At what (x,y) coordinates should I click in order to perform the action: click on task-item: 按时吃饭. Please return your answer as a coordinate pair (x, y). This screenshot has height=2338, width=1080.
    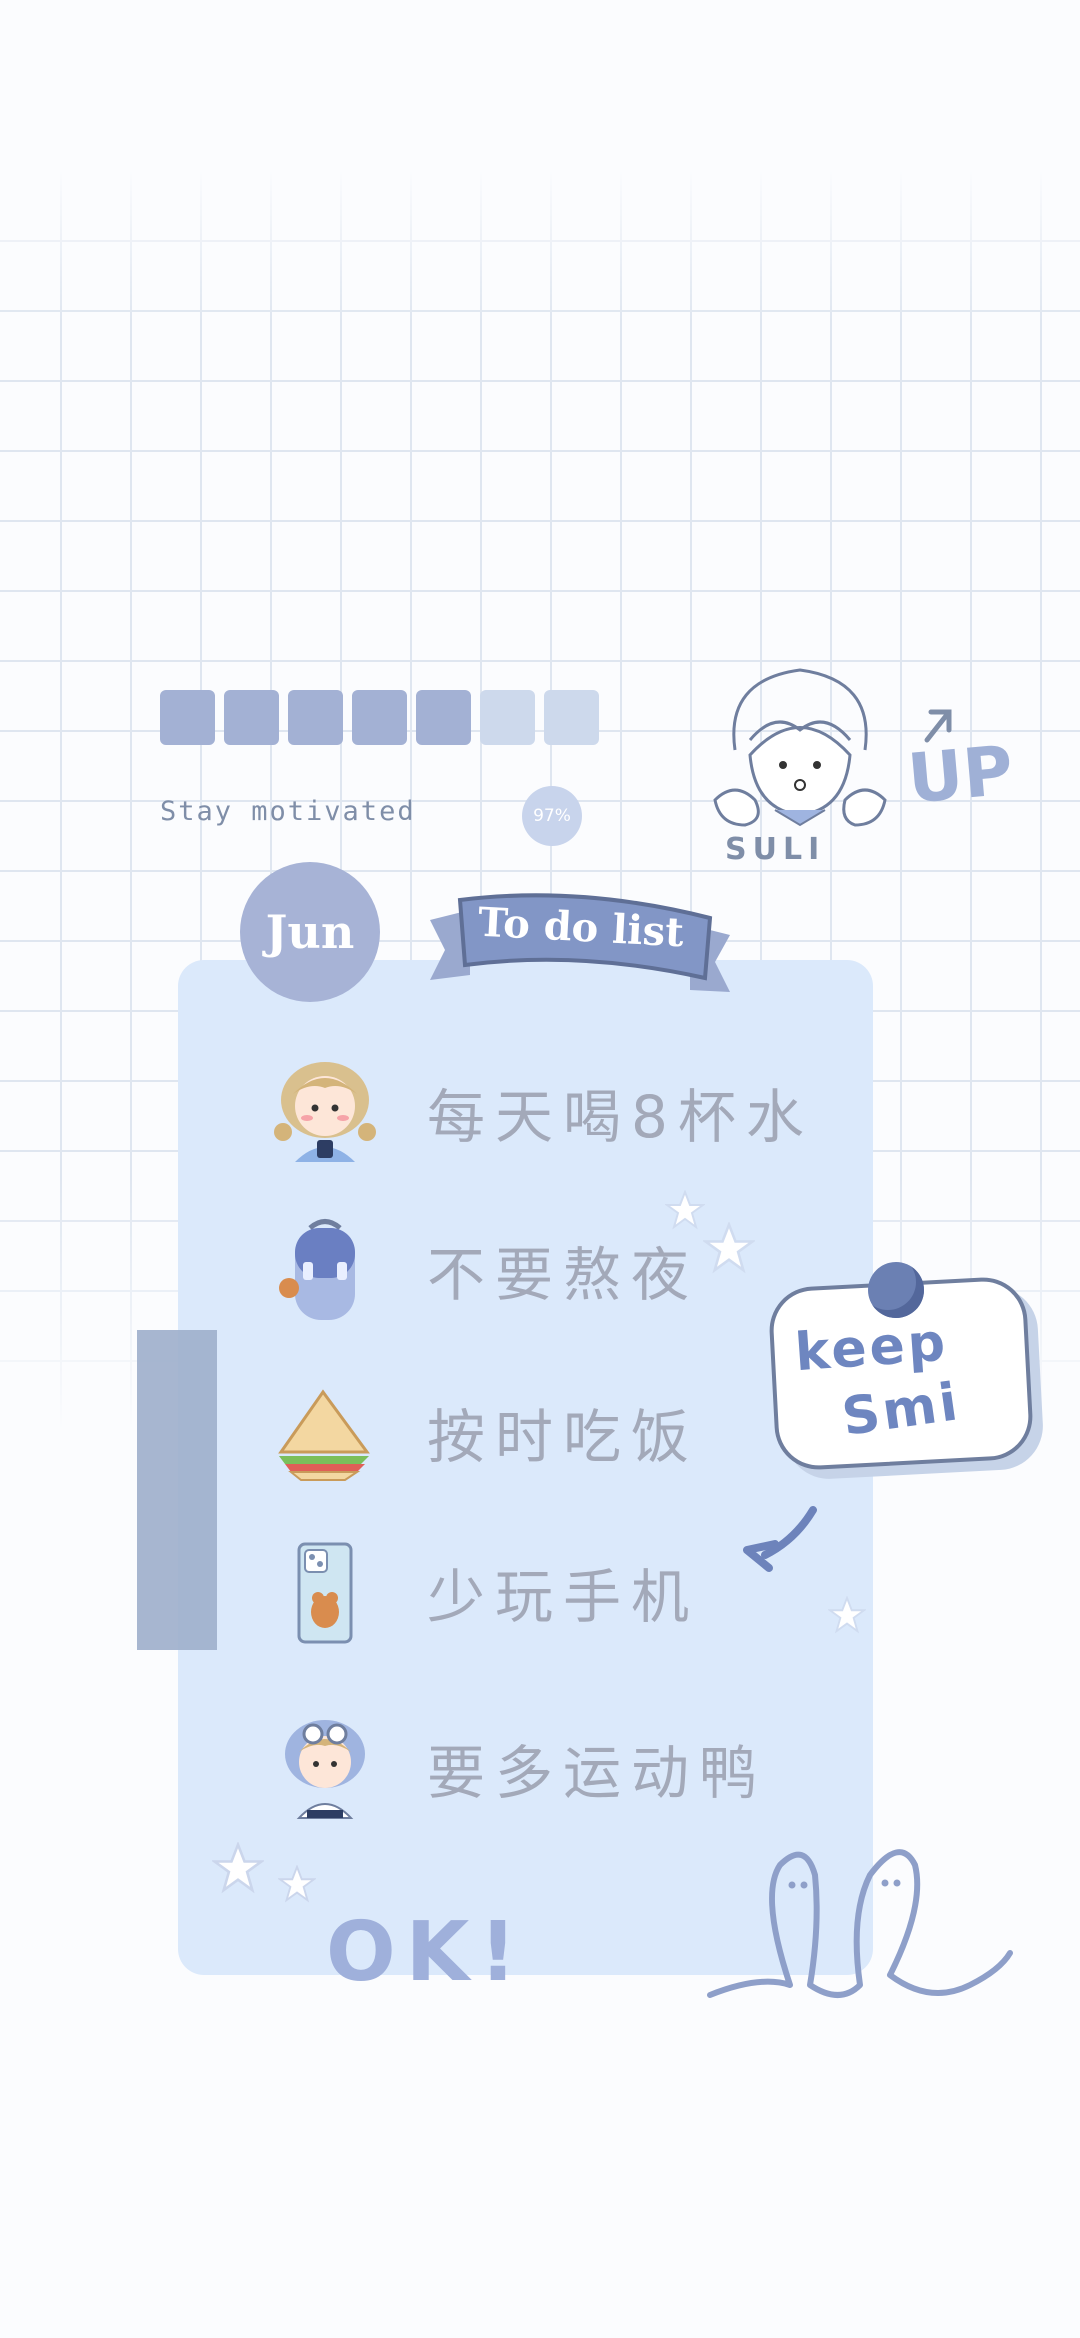
    Looking at the image, I should click on (482, 1432).